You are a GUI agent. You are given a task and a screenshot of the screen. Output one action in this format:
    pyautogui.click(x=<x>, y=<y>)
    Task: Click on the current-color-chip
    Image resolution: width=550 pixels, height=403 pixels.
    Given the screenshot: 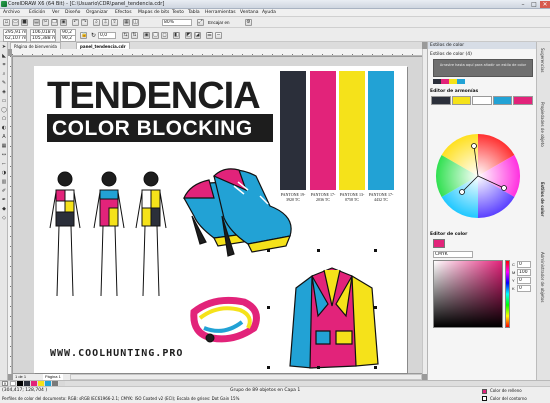 What is the action you would take?
    pyautogui.click(x=439, y=243)
    